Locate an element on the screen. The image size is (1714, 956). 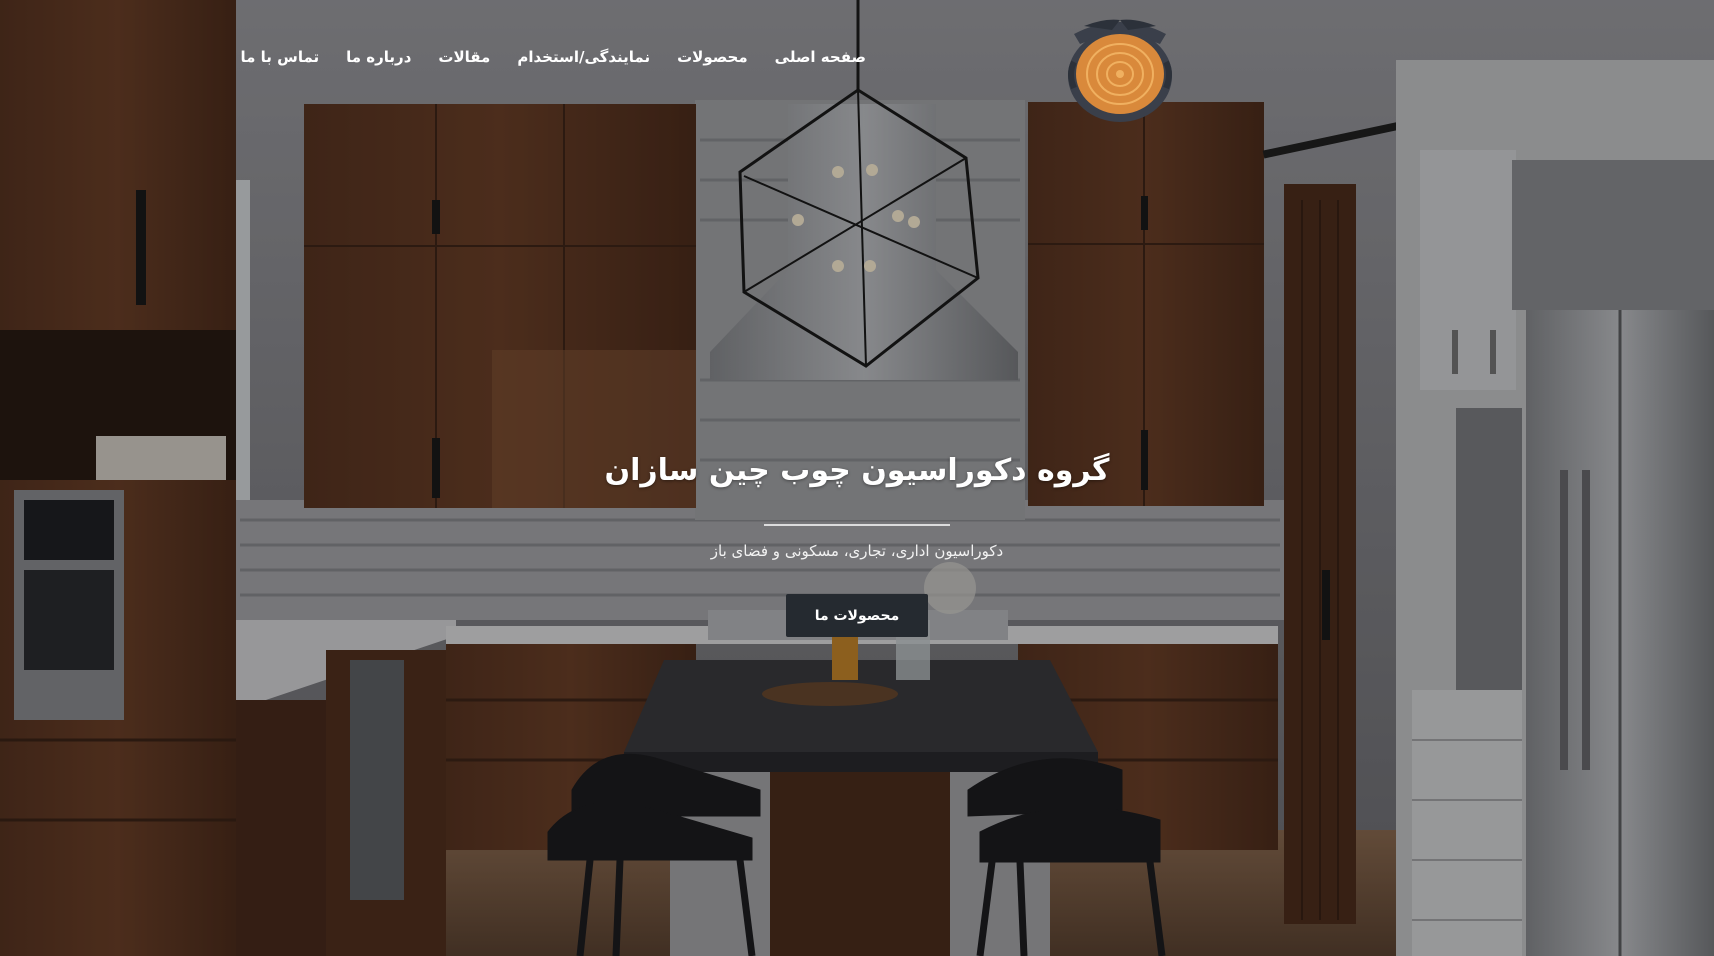
nav-item-home: صفحه اصلی is located at coordinates (820, 57).